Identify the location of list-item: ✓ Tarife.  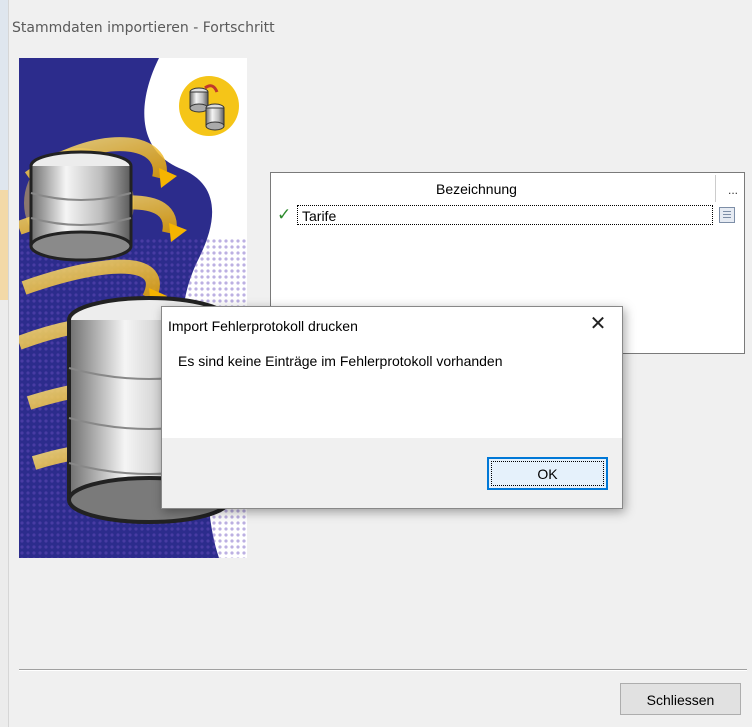
(507, 216).